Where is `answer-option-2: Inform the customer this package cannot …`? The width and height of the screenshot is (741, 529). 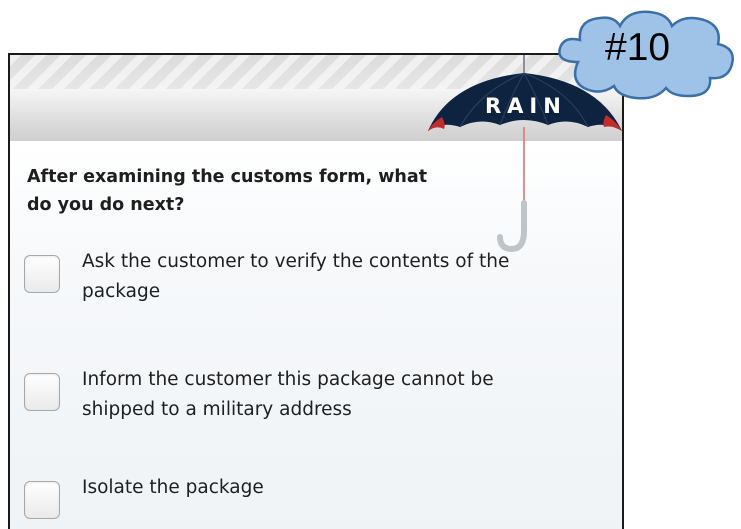 answer-option-2: Inform the customer this package cannot … is located at coordinates (304, 395).